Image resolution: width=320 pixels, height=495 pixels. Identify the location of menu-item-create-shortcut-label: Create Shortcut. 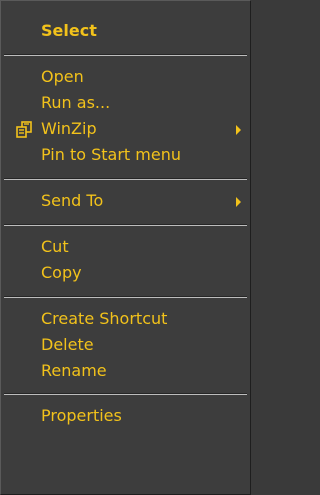
(104, 318).